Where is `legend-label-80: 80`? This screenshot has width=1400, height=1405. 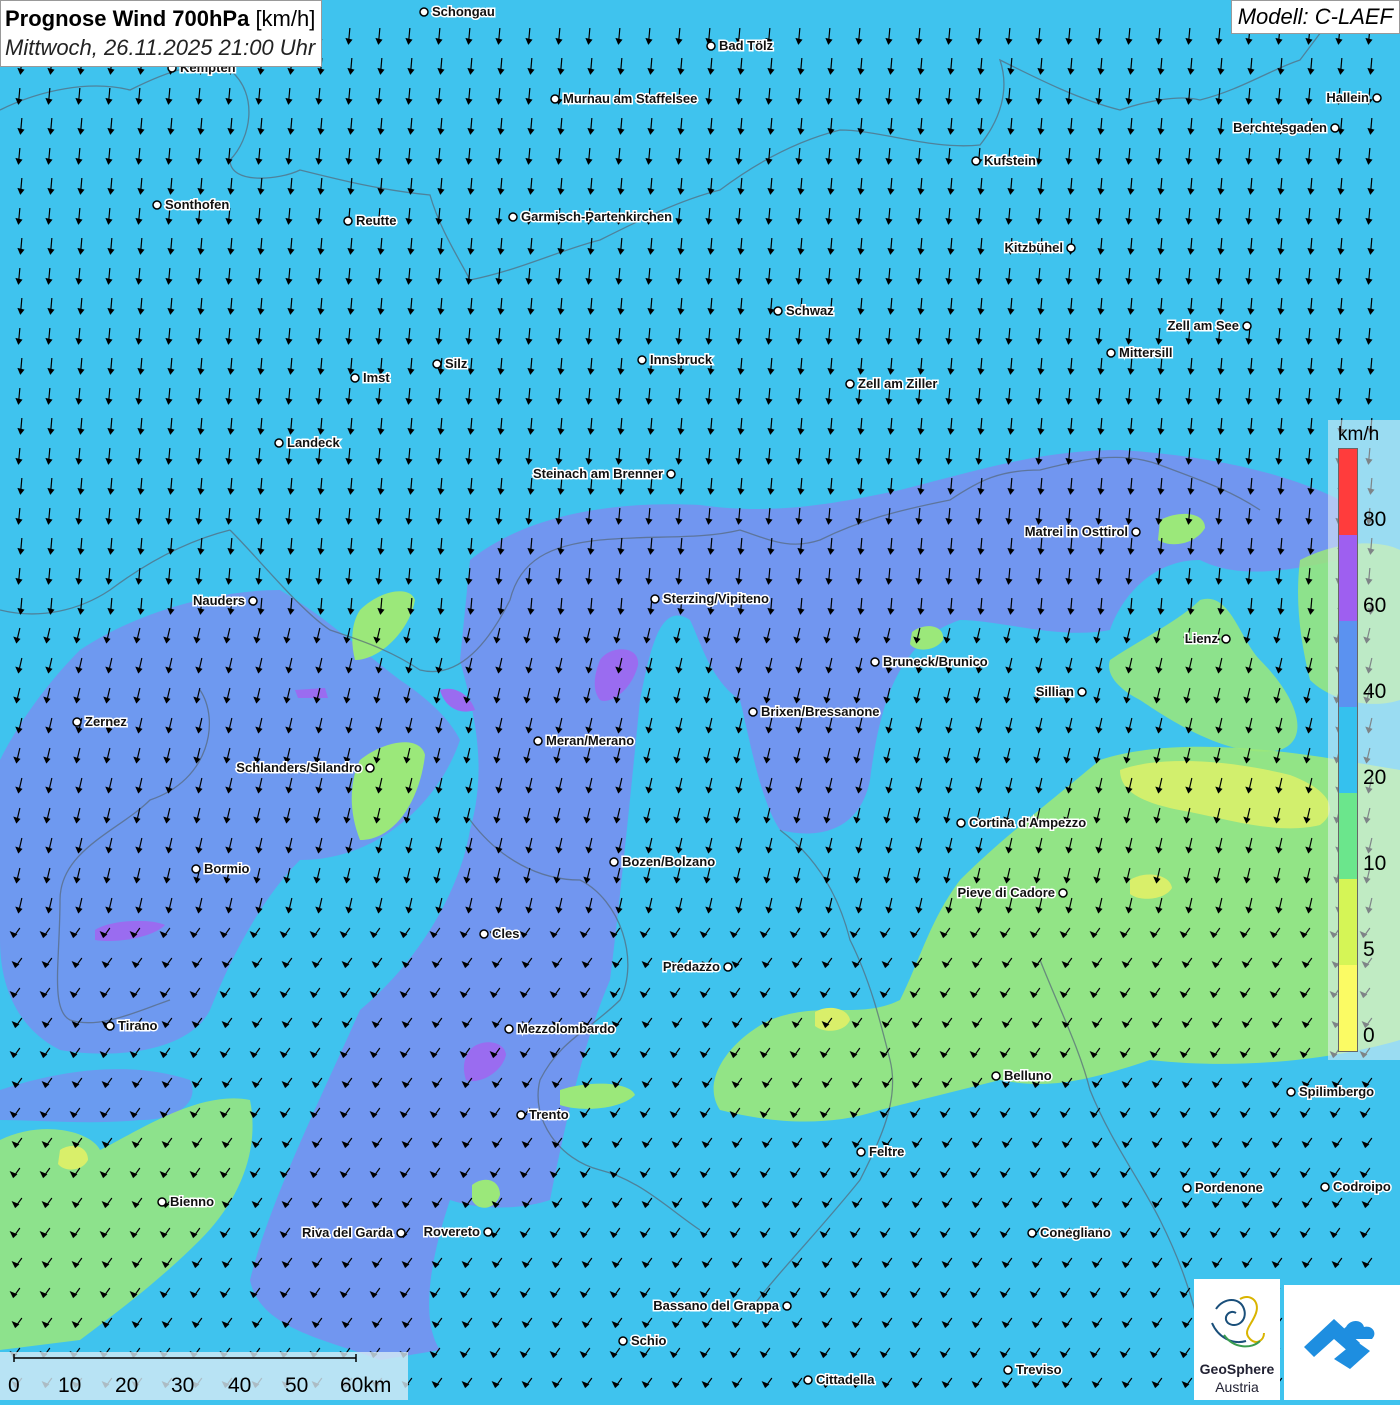
legend-label-80: 80 is located at coordinates (1375, 519).